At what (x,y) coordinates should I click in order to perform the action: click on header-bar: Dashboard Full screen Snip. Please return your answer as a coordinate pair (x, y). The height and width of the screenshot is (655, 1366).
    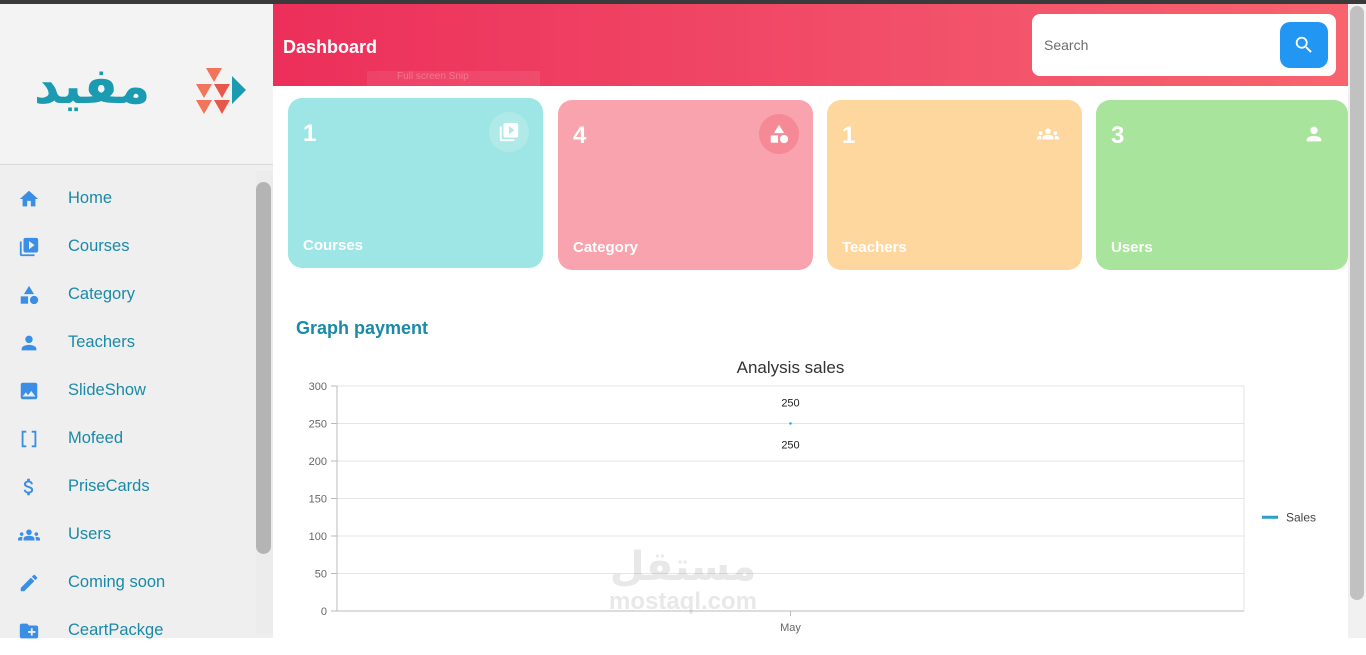
    Looking at the image, I should click on (810, 45).